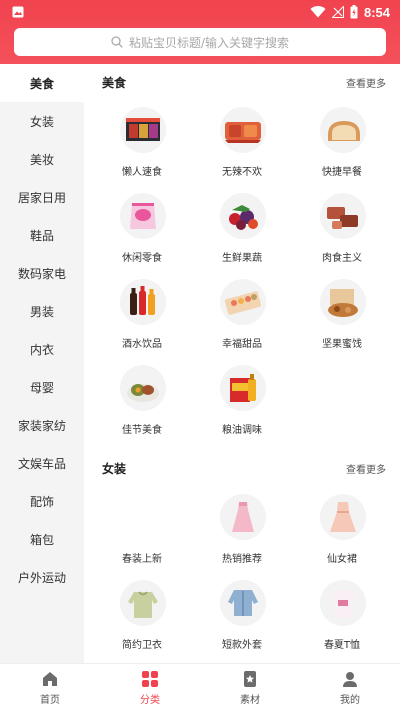 The width and height of the screenshot is (400, 711). I want to click on subcategory-label: 短款外套, so click(242, 645).